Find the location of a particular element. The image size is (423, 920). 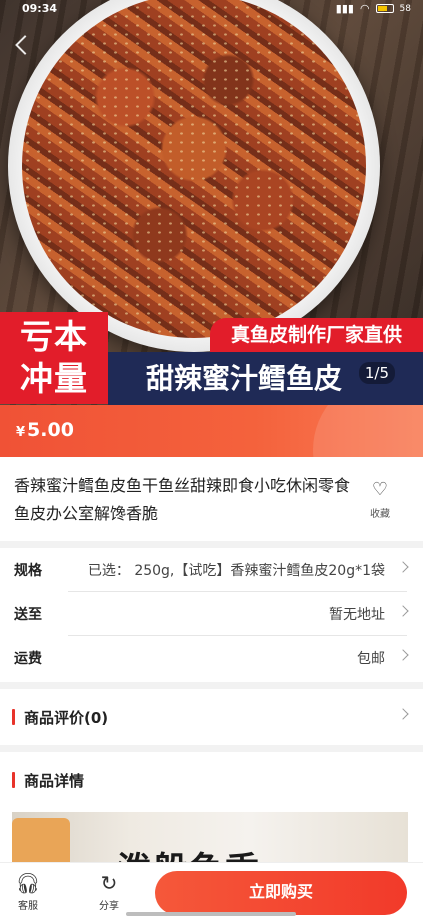

promo-banner-left: 亏本 冲量 is located at coordinates (54, 358).